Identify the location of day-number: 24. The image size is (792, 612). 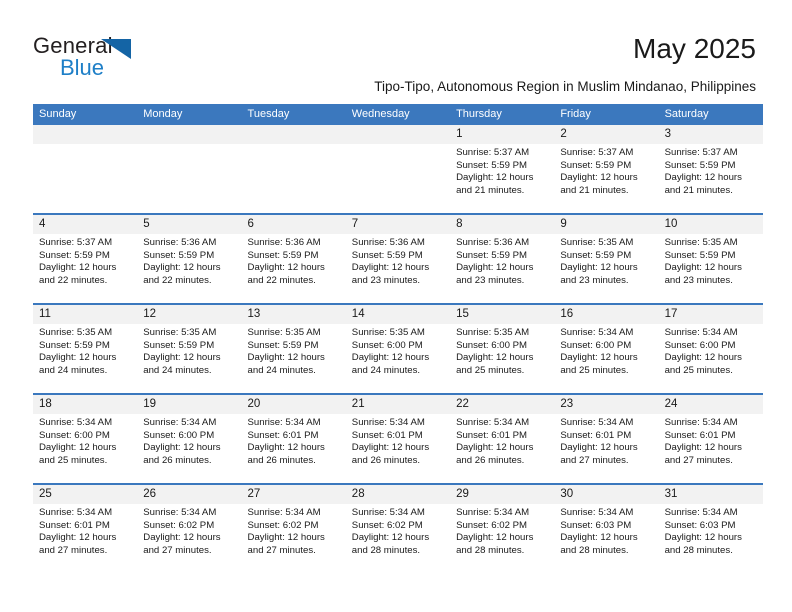
(711, 404).